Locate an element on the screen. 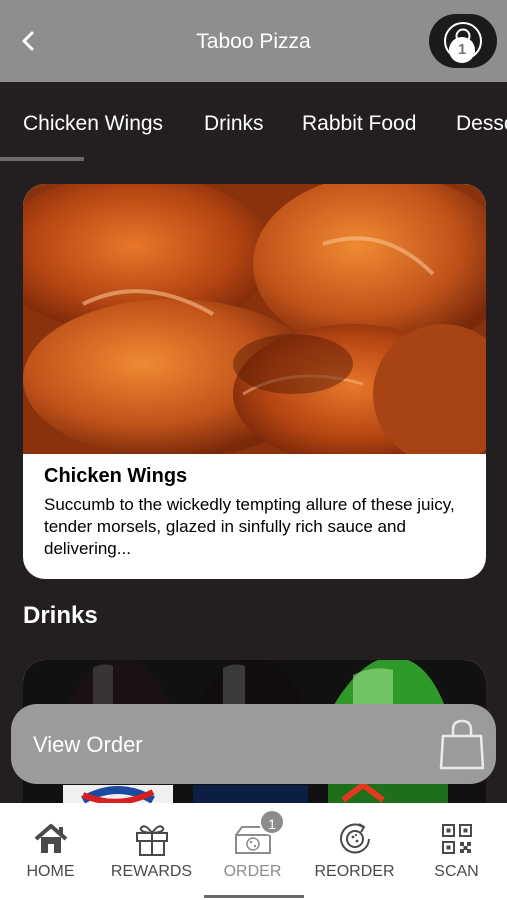 The image size is (507, 900). nav-order: 1 ORDER is located at coordinates (252, 851).